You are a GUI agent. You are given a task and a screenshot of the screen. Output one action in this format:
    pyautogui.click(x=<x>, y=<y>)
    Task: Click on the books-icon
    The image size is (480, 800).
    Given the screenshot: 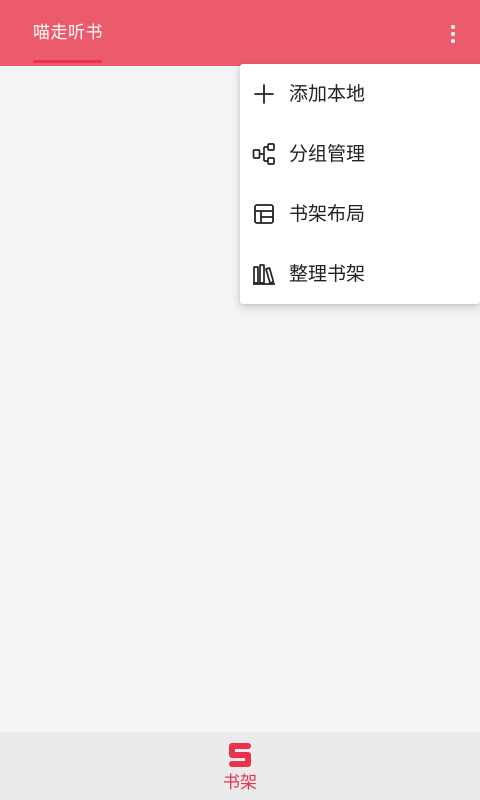 What is the action you would take?
    pyautogui.click(x=264, y=274)
    